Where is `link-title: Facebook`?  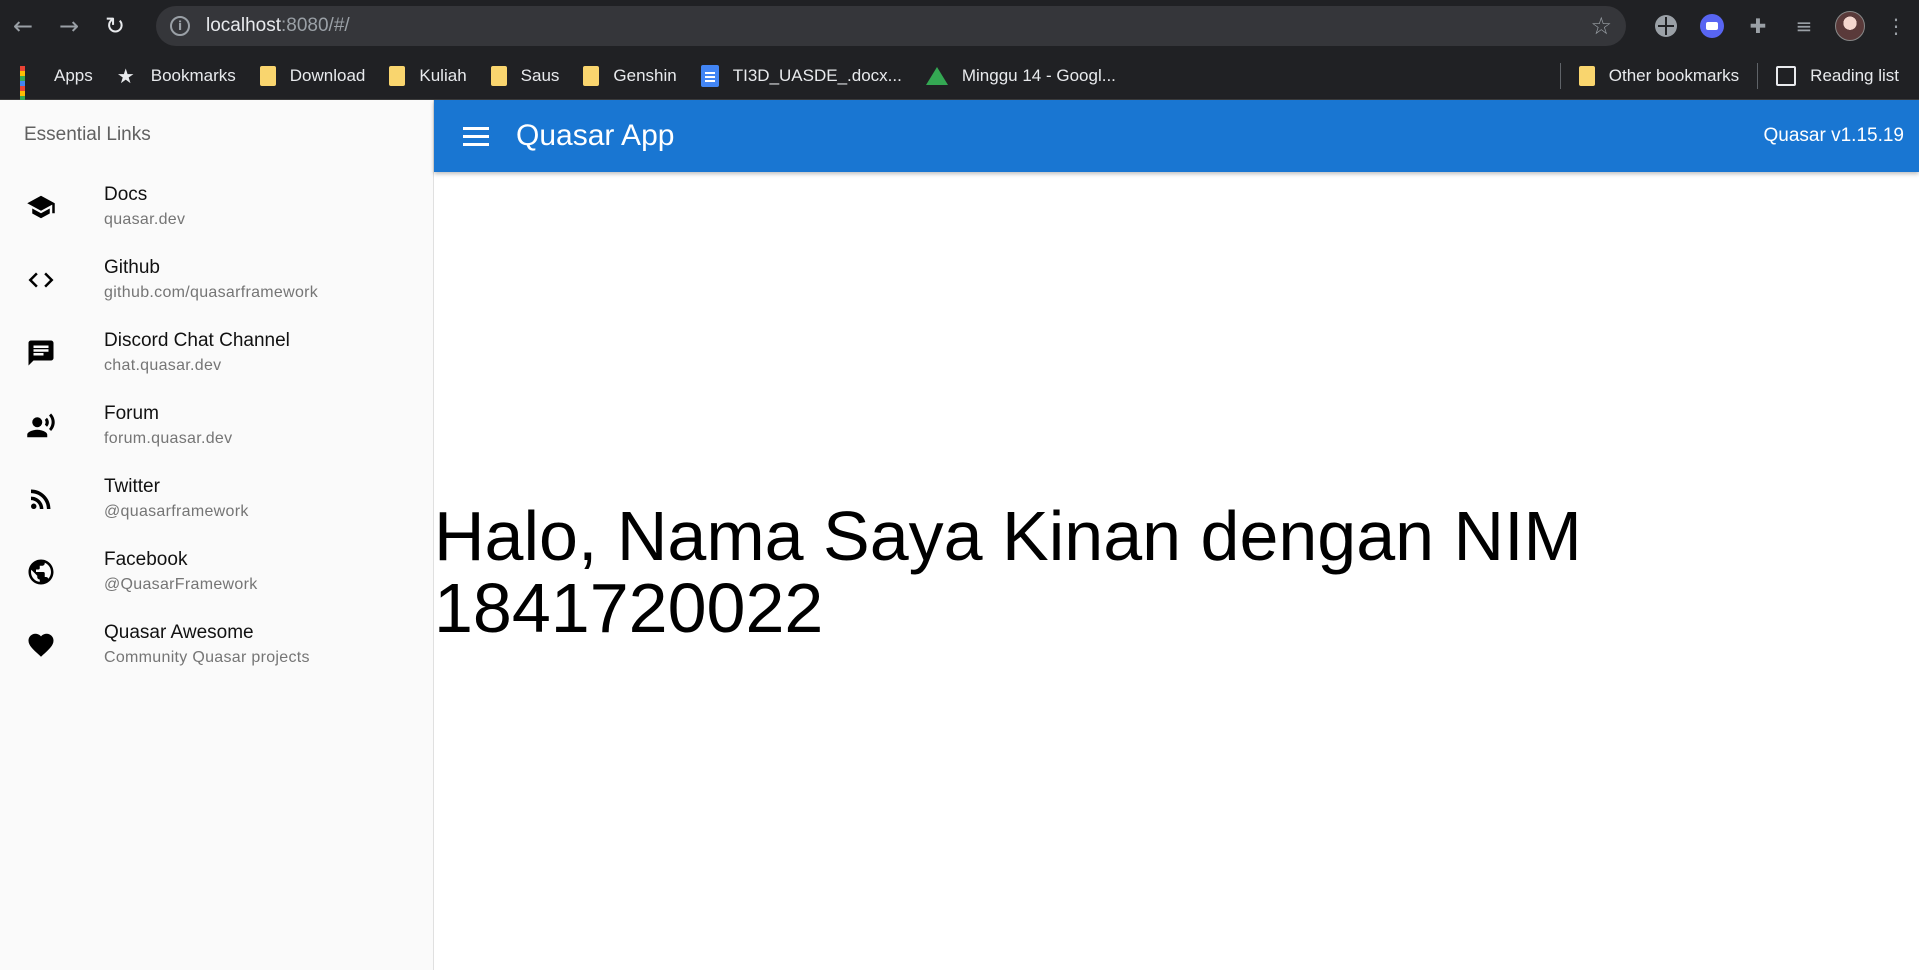
link-title: Facebook is located at coordinates (146, 559).